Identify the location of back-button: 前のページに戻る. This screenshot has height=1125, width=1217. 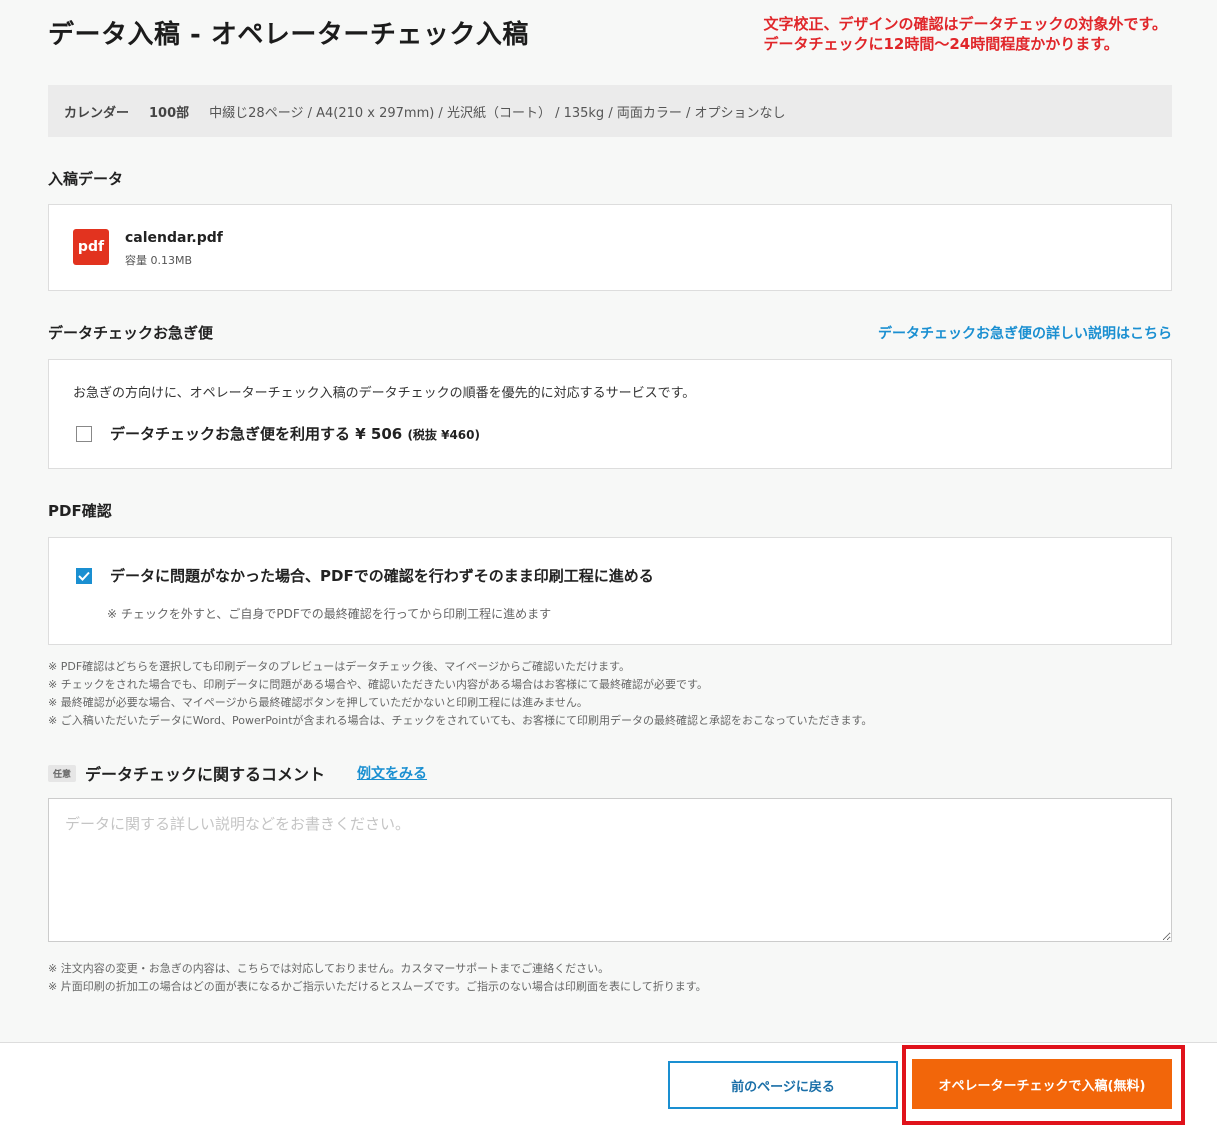
(783, 1085).